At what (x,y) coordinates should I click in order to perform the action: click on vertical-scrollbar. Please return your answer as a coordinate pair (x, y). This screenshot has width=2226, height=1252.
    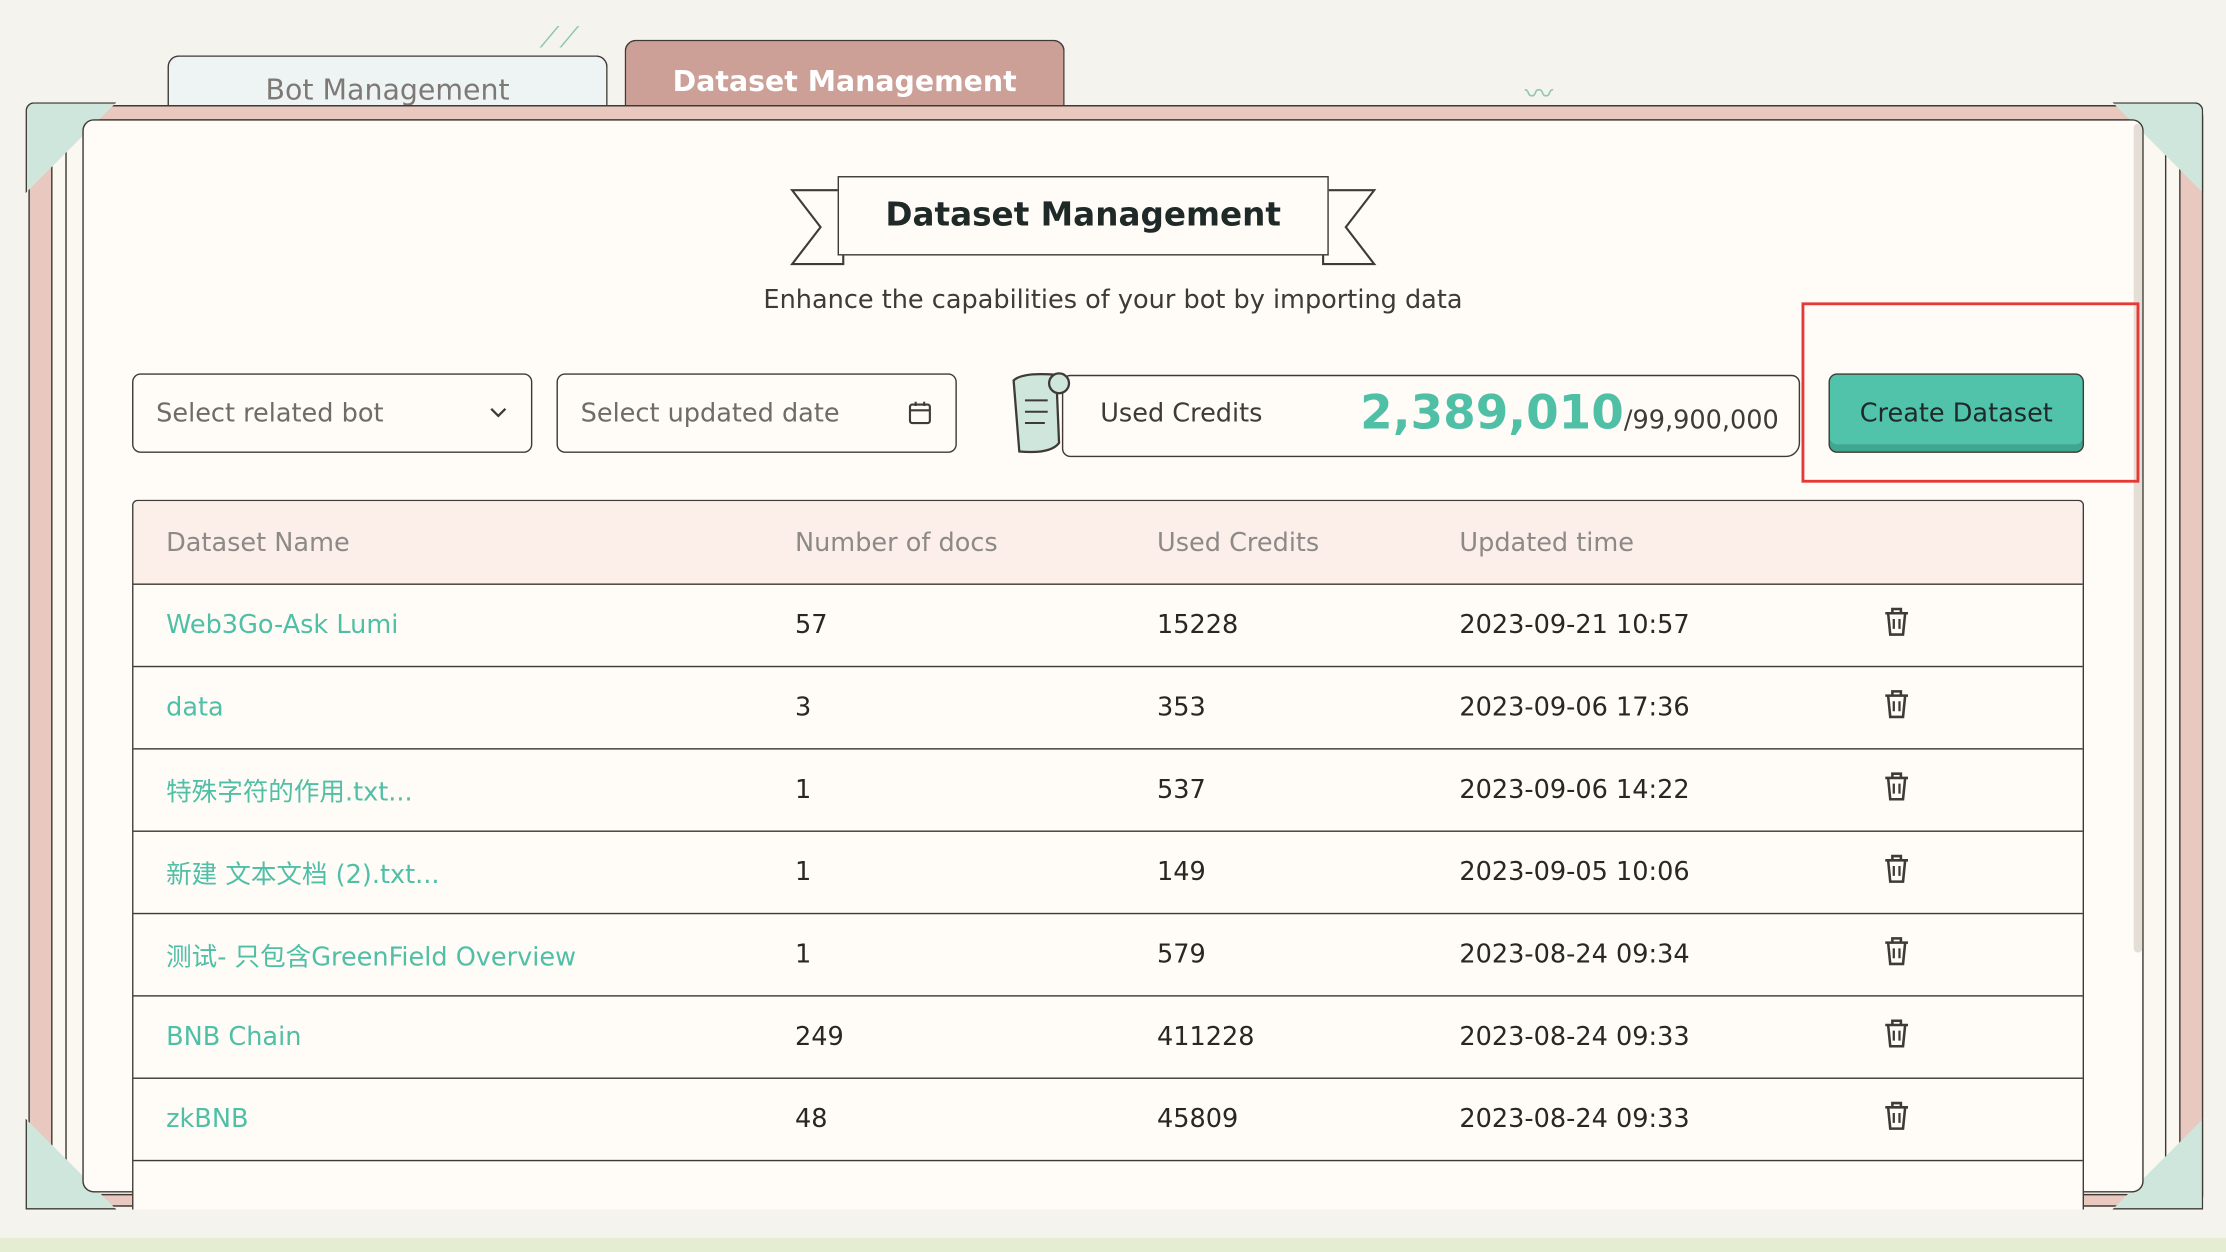
    Looking at the image, I should click on (2138, 538).